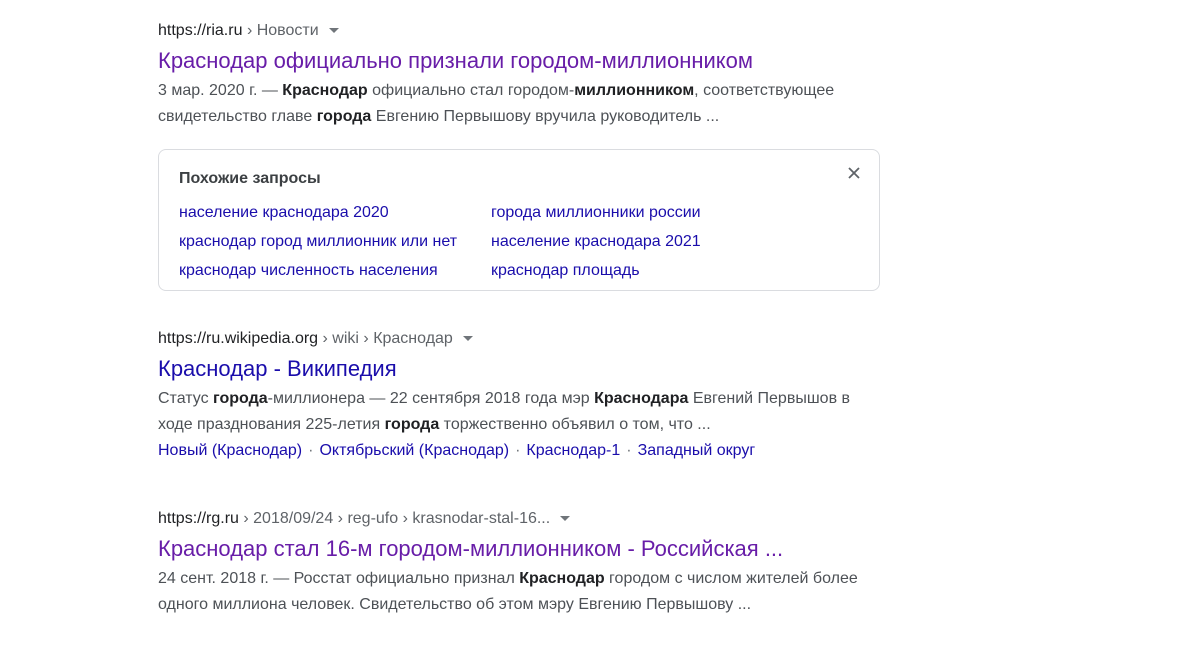 The width and height of the screenshot is (1200, 661). Describe the element at coordinates (220, 90) in the screenshot. I see `snippet-text: 3 мар. 2020 г. —` at that location.